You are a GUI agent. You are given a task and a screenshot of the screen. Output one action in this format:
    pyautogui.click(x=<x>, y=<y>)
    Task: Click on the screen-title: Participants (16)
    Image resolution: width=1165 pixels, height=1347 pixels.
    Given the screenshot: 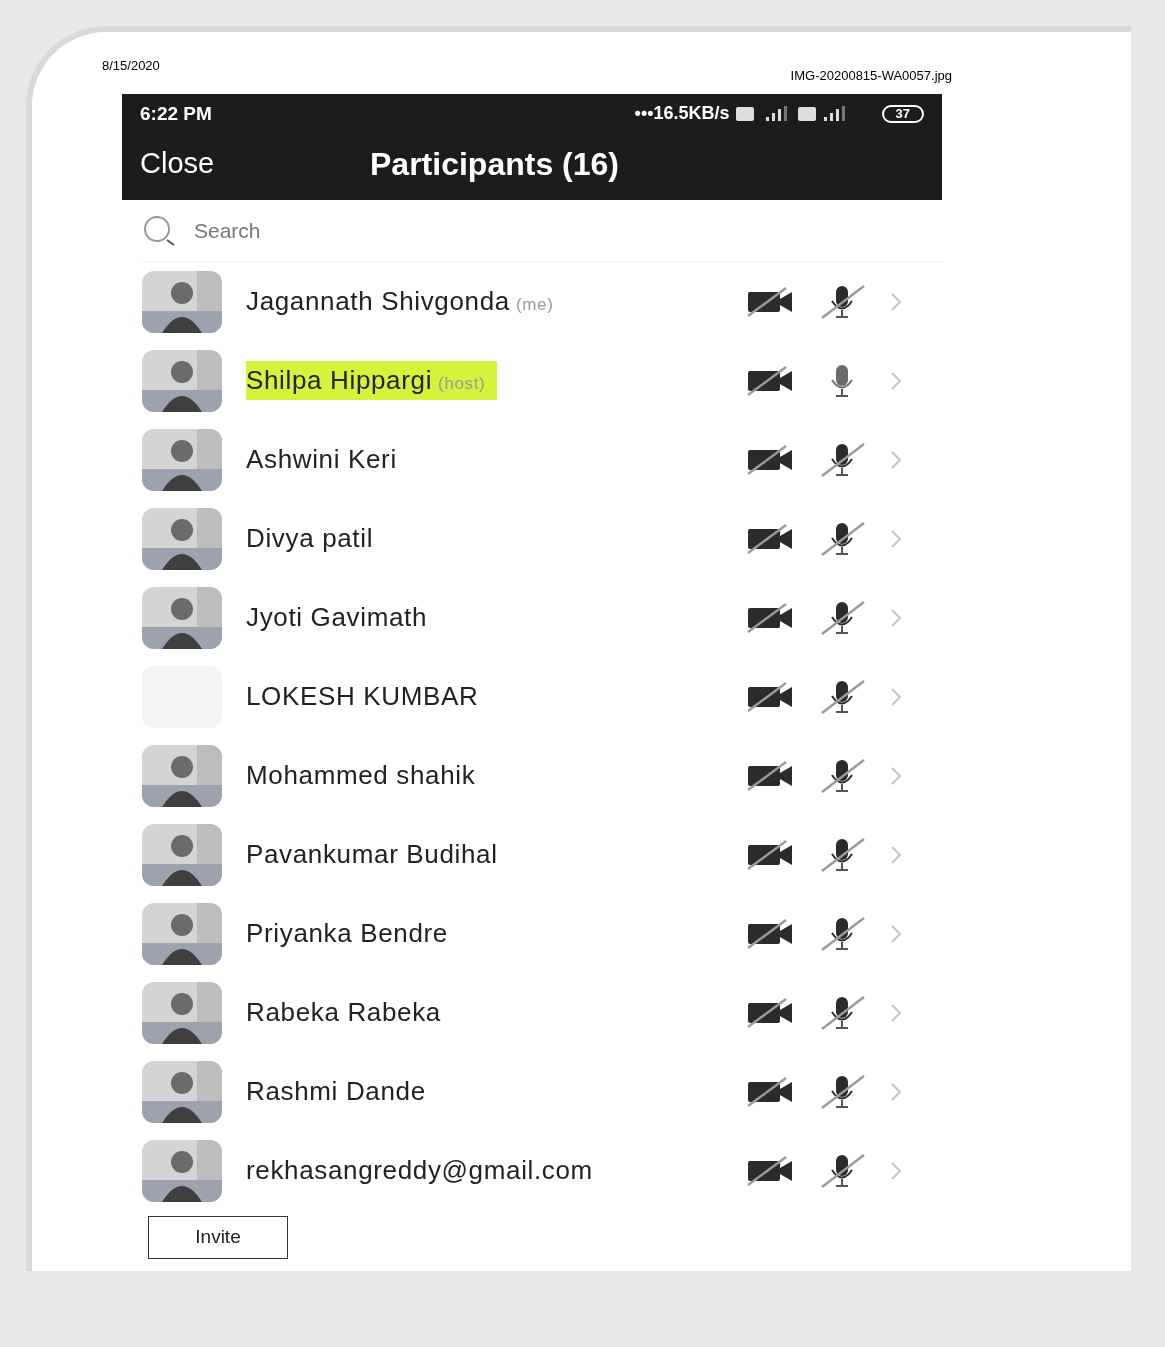 What is the action you would take?
    pyautogui.click(x=494, y=164)
    